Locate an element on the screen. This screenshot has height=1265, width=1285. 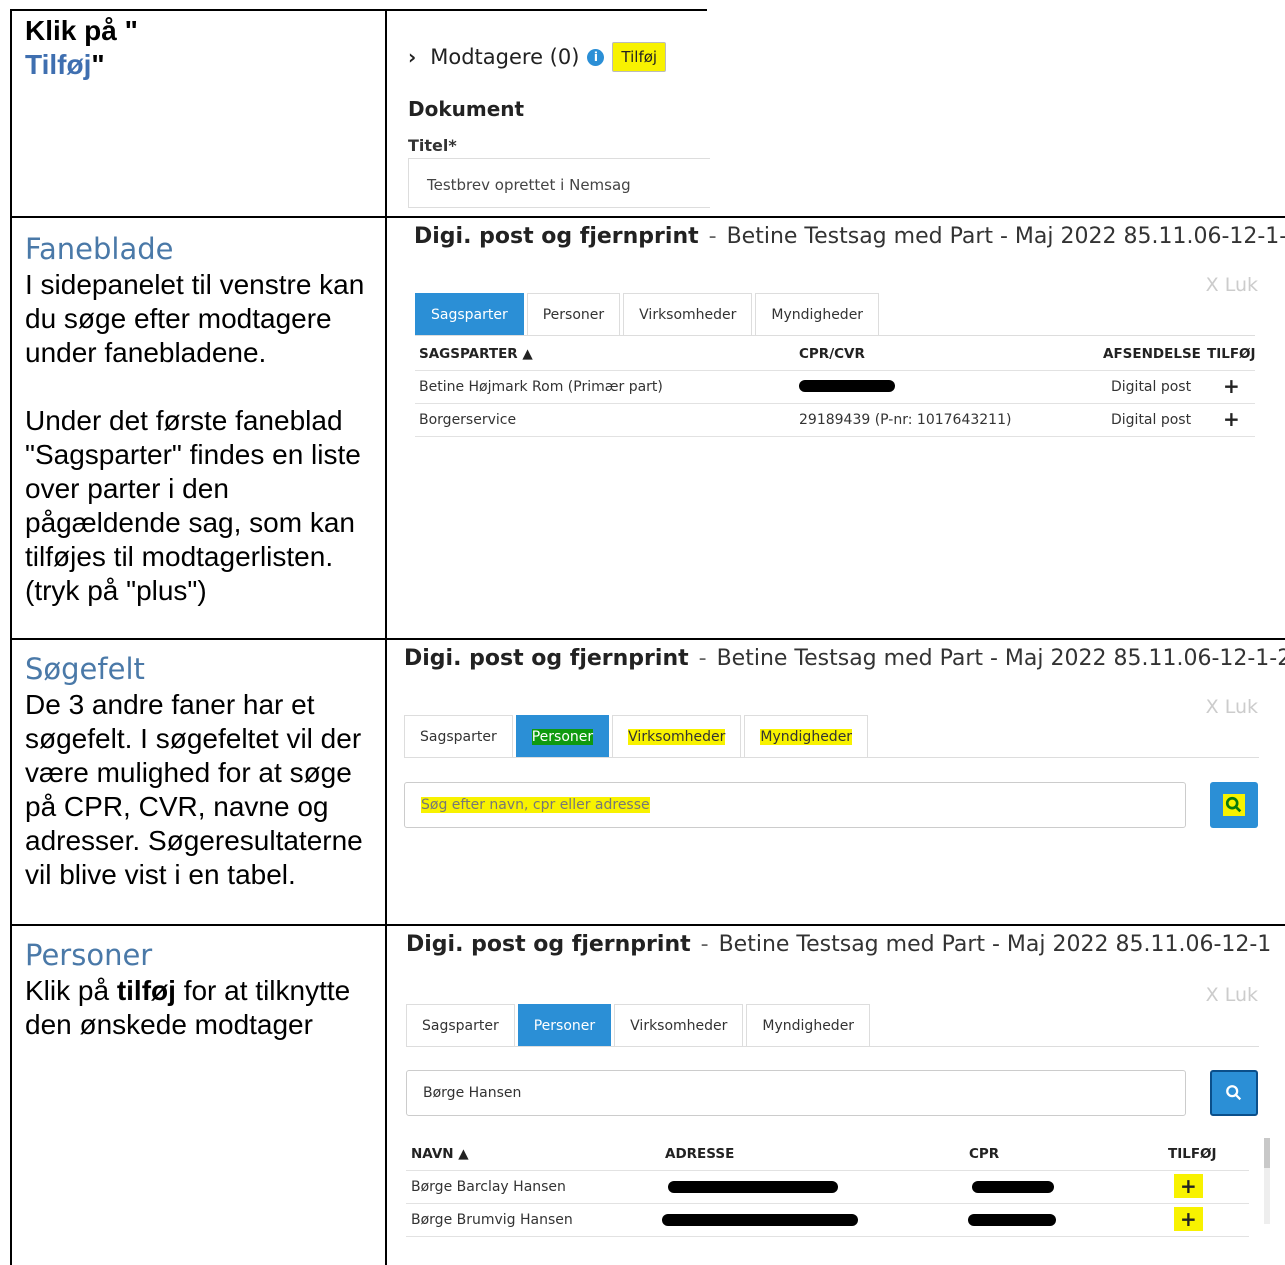
search-input: Søg efter navn, cpr eller adresse is located at coordinates (795, 805).